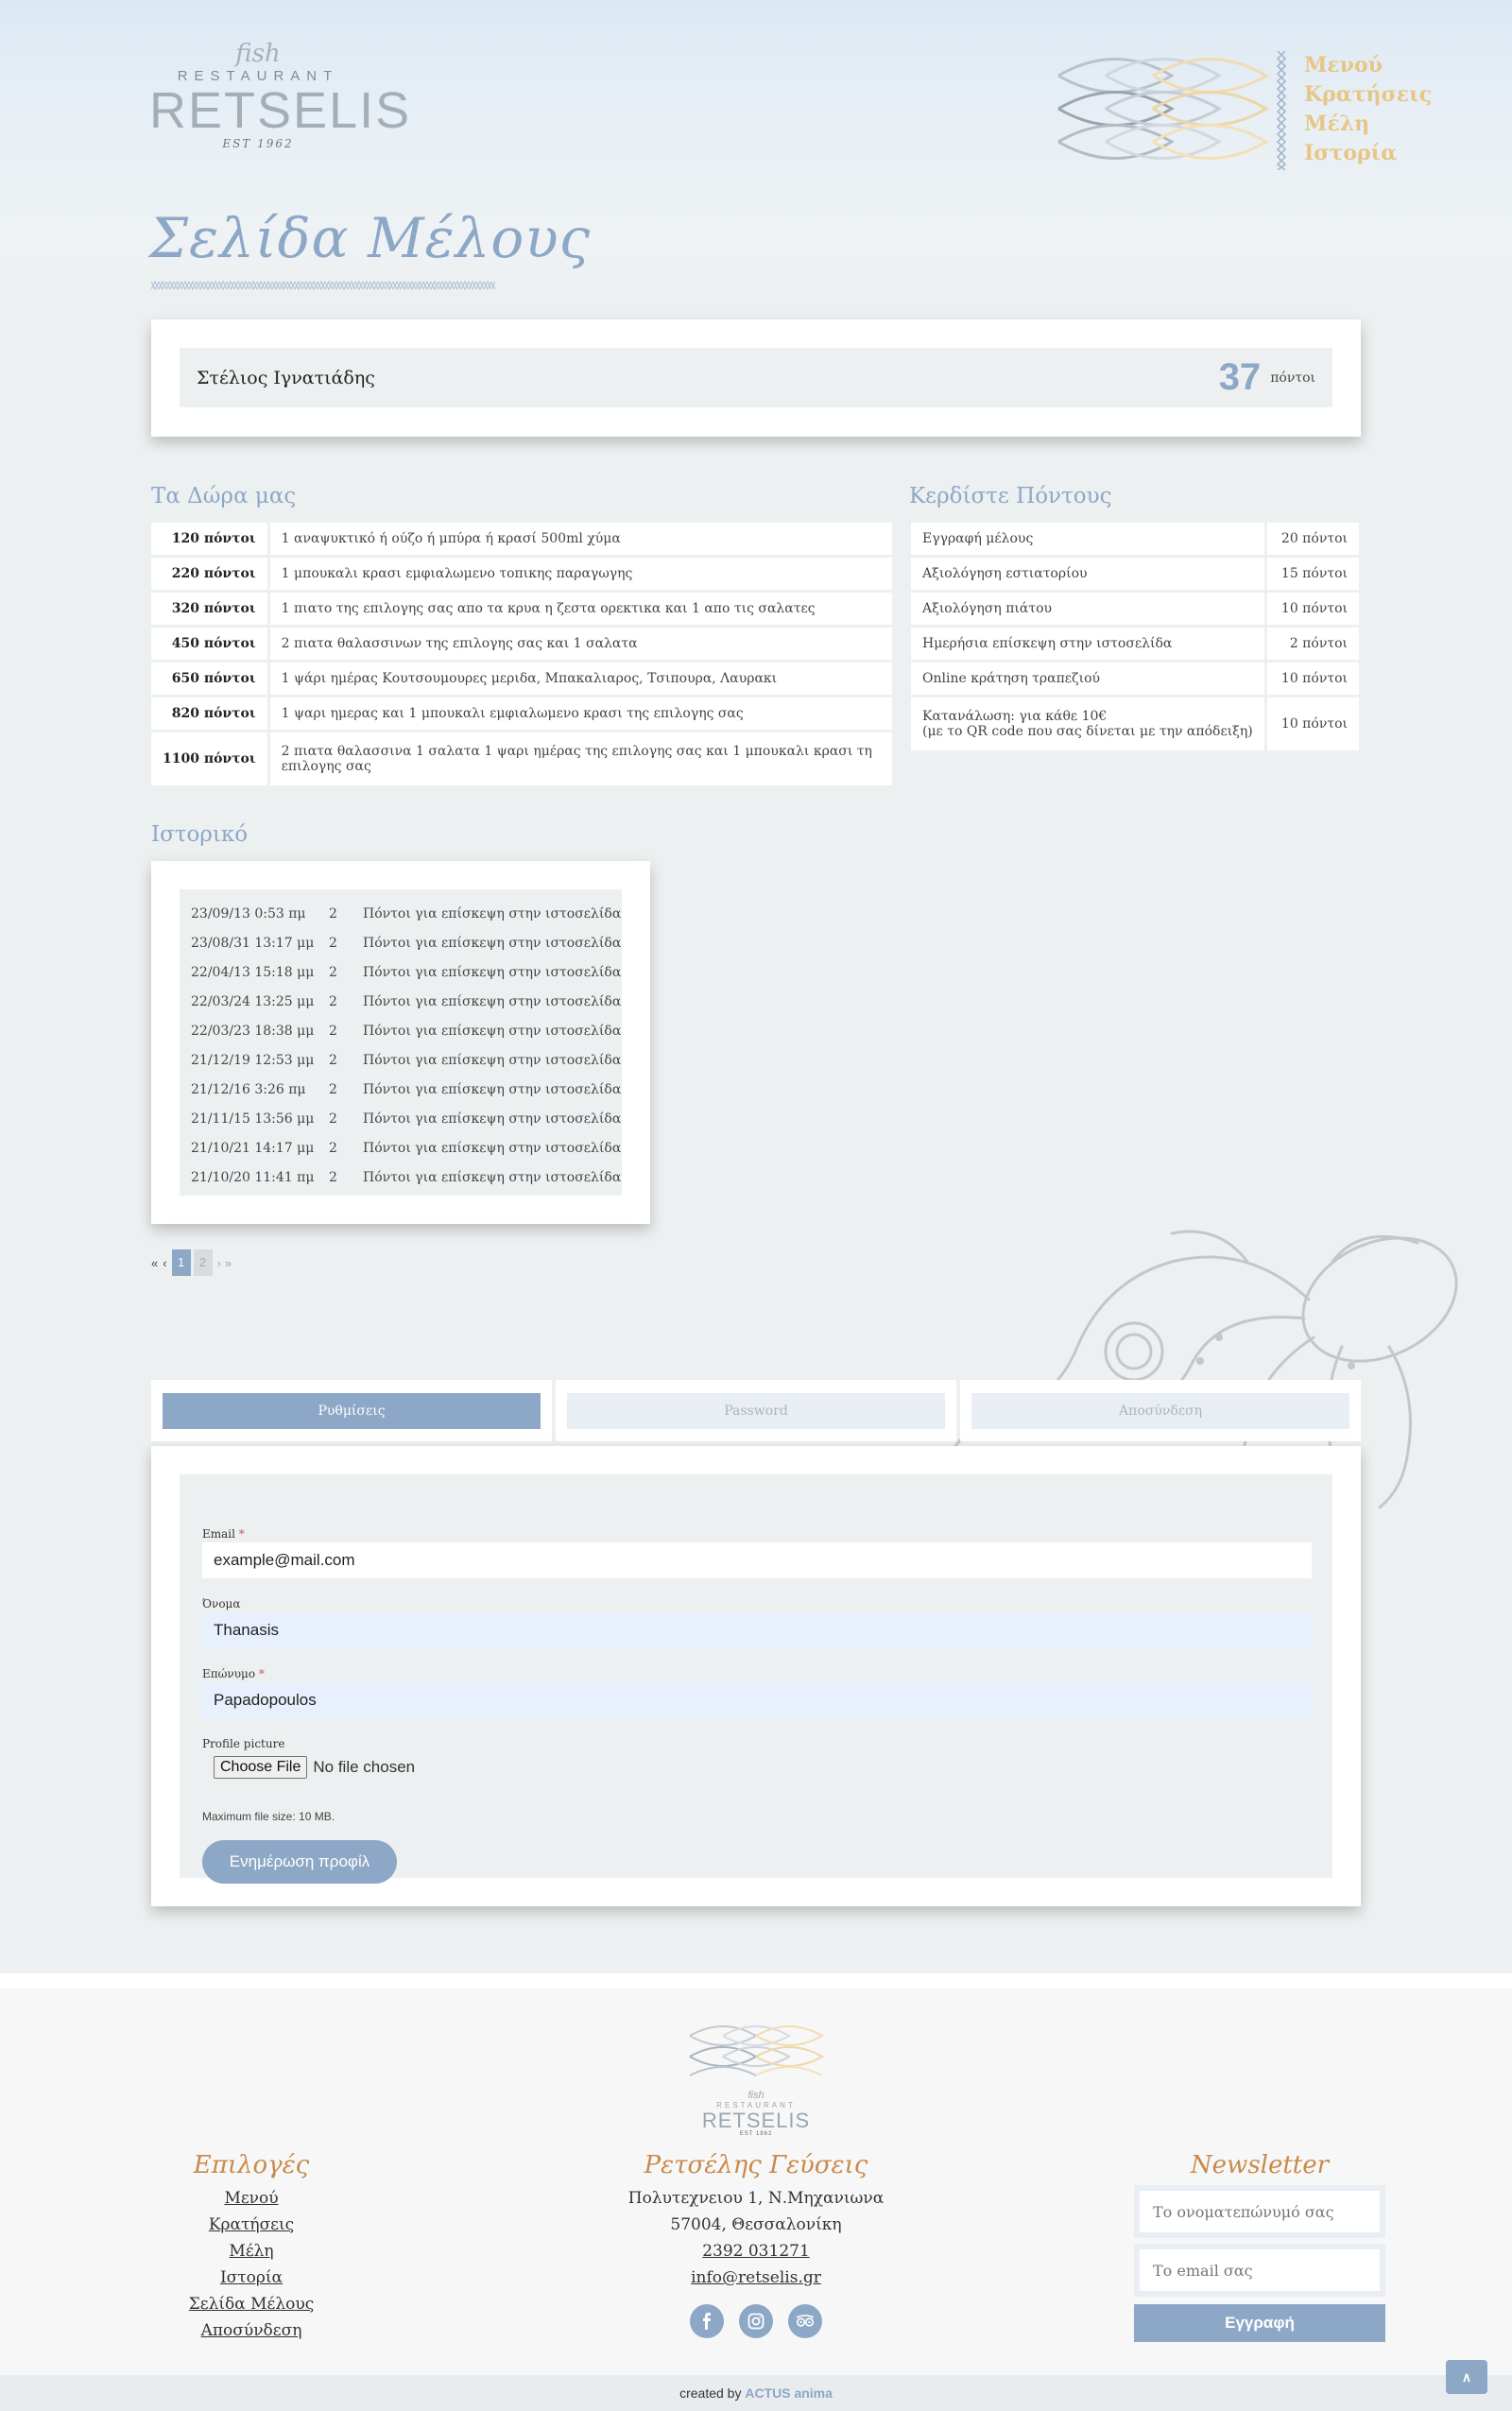 This screenshot has height=2411, width=1512. I want to click on footer-link-reservations: Κρατήσεις, so click(251, 2225).